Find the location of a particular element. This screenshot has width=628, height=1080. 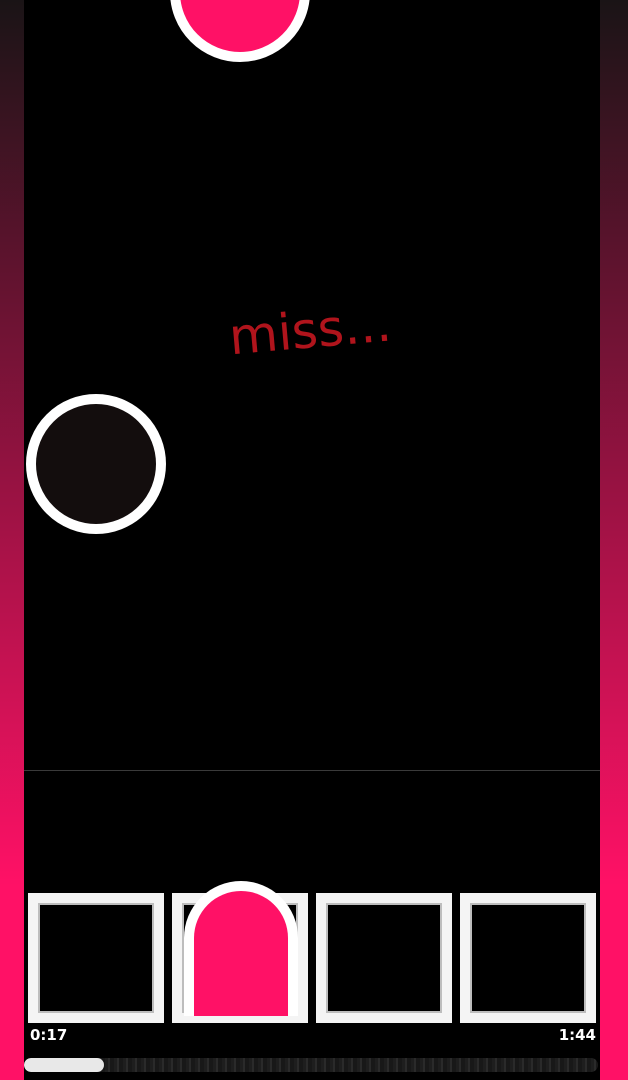

right-side-gradient is located at coordinates (614, 540).